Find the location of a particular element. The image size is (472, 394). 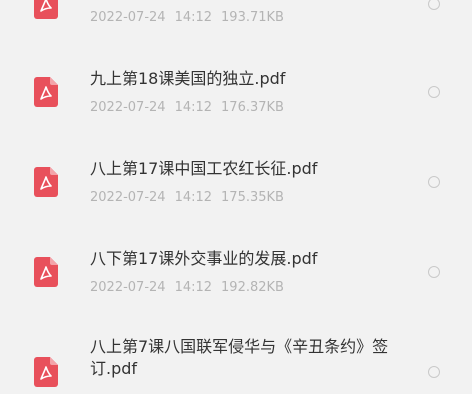

file-meta: 2022-07-24 14:12 175.35KB is located at coordinates (187, 198).